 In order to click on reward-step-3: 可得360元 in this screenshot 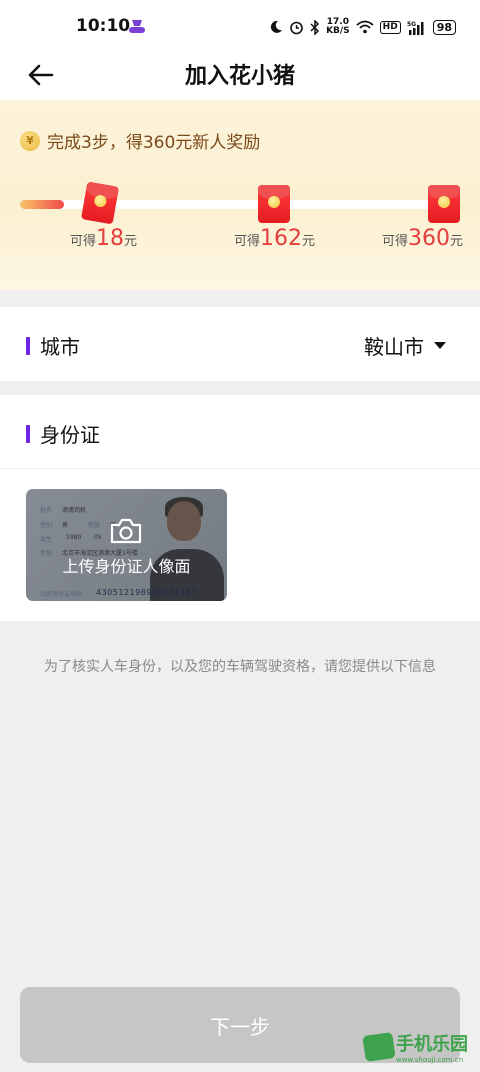, I will do `click(423, 238)`.